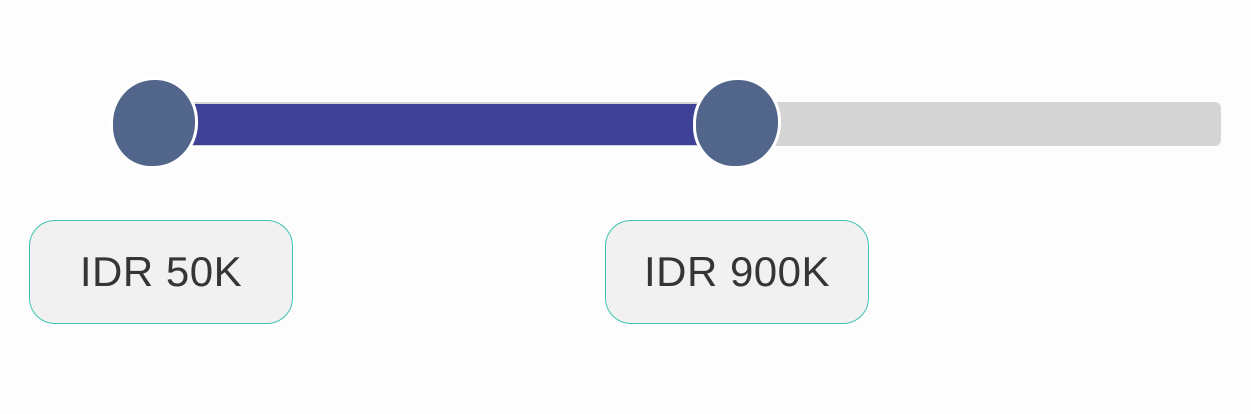 This screenshot has width=1251, height=414. I want to click on max-price-label: IDR 900K, so click(737, 272).